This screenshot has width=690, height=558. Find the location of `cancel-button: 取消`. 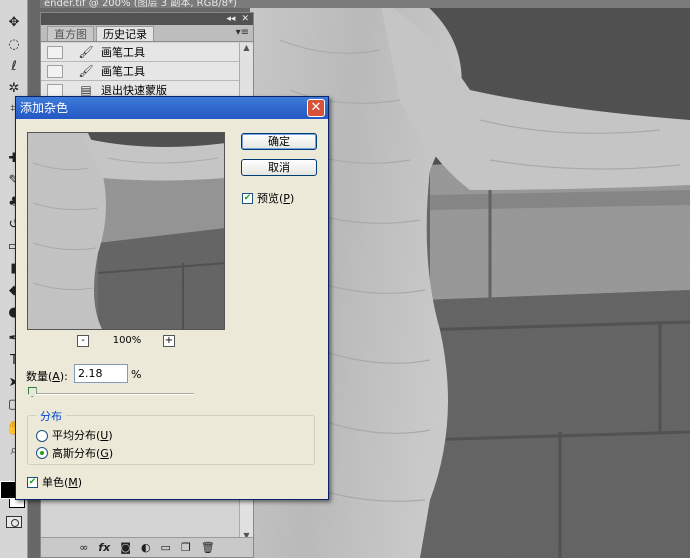

cancel-button: 取消 is located at coordinates (279, 167).